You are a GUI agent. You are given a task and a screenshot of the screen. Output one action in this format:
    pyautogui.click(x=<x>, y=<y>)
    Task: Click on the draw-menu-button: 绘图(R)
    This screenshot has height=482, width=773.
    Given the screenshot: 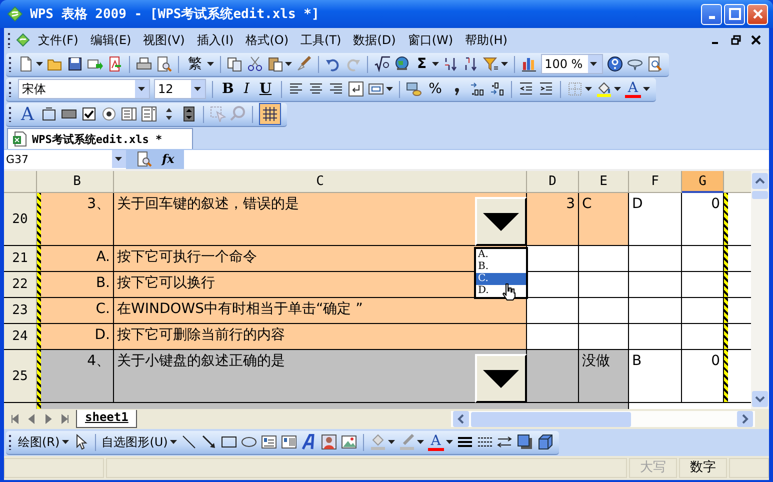 What is the action you would take?
    pyautogui.click(x=39, y=442)
    